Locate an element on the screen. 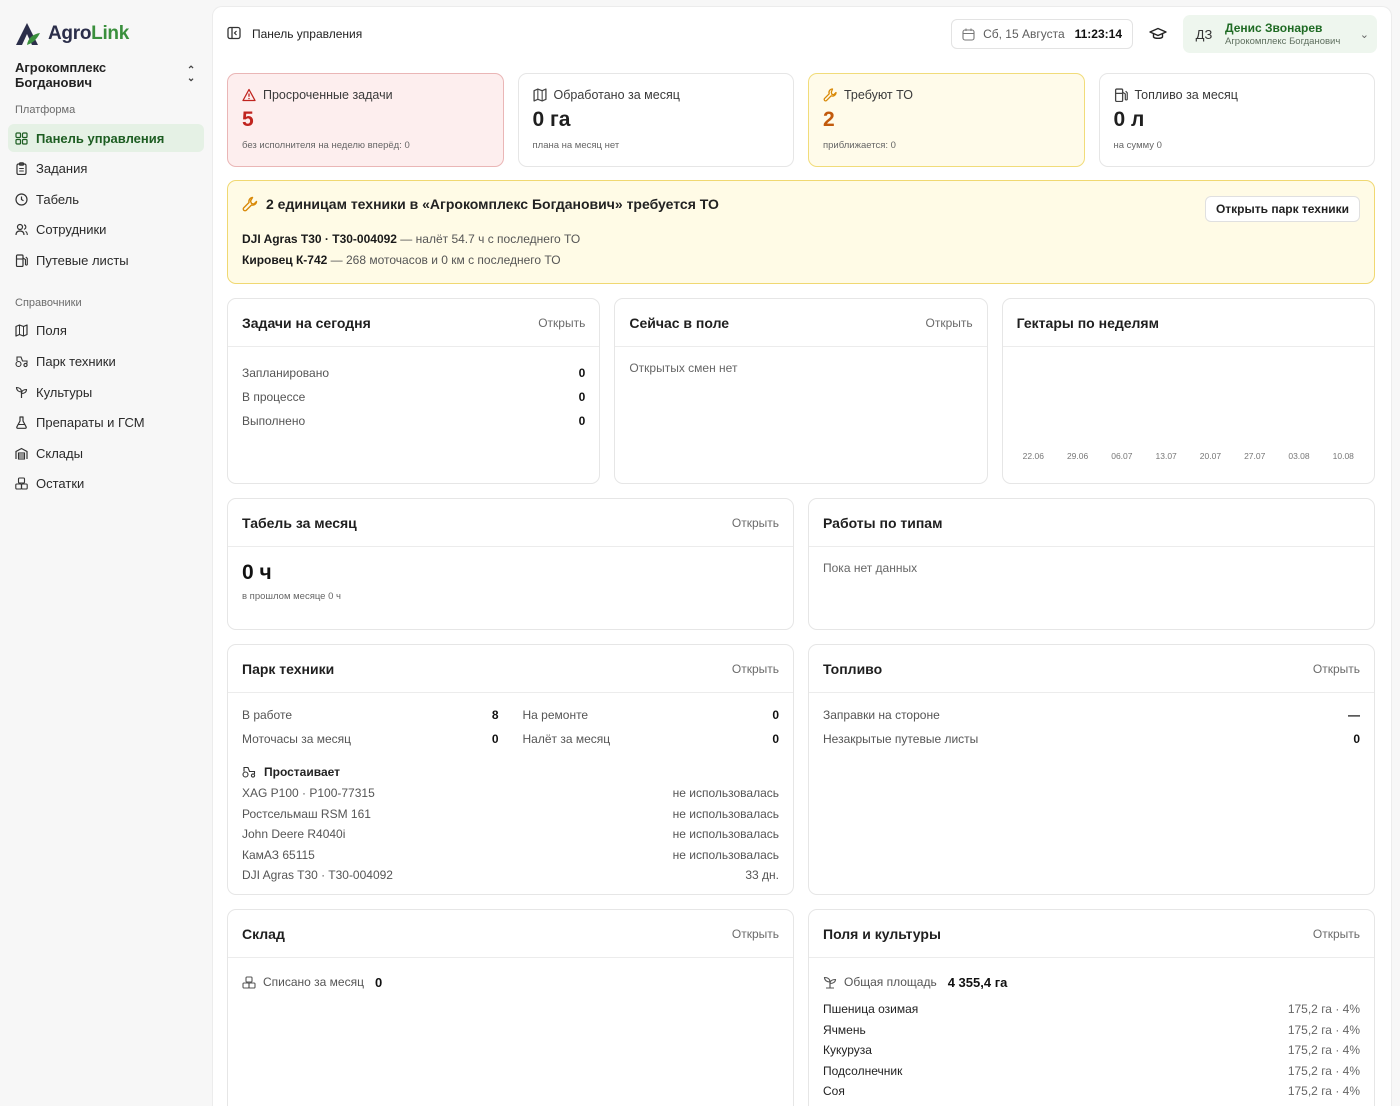  sidebar-item-5-ref: Склады is located at coordinates (106, 453).